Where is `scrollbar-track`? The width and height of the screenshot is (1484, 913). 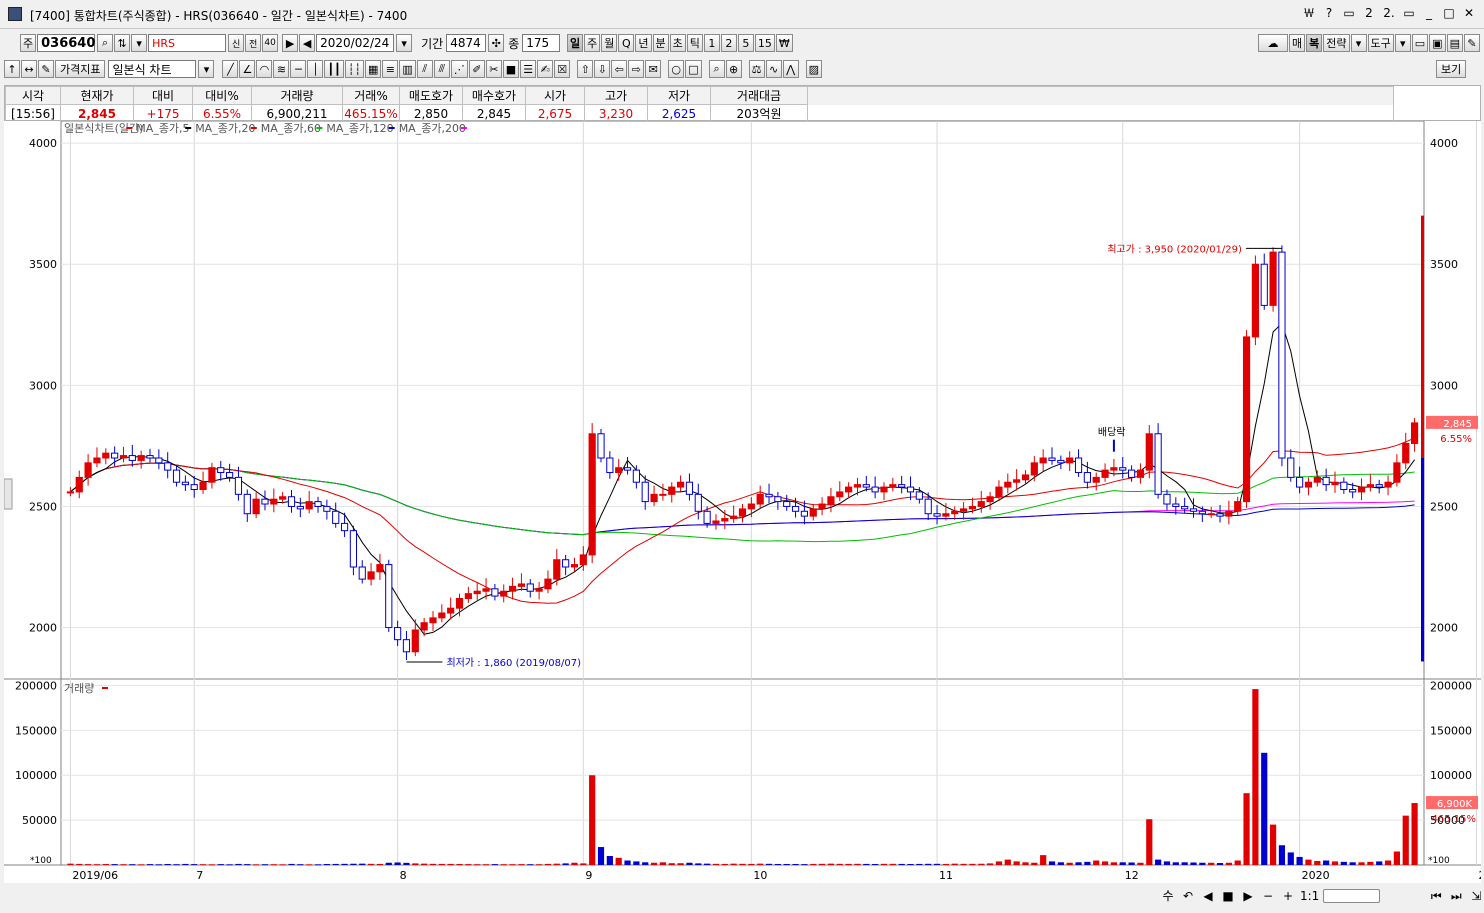
scrollbar-track is located at coordinates (1404, 896).